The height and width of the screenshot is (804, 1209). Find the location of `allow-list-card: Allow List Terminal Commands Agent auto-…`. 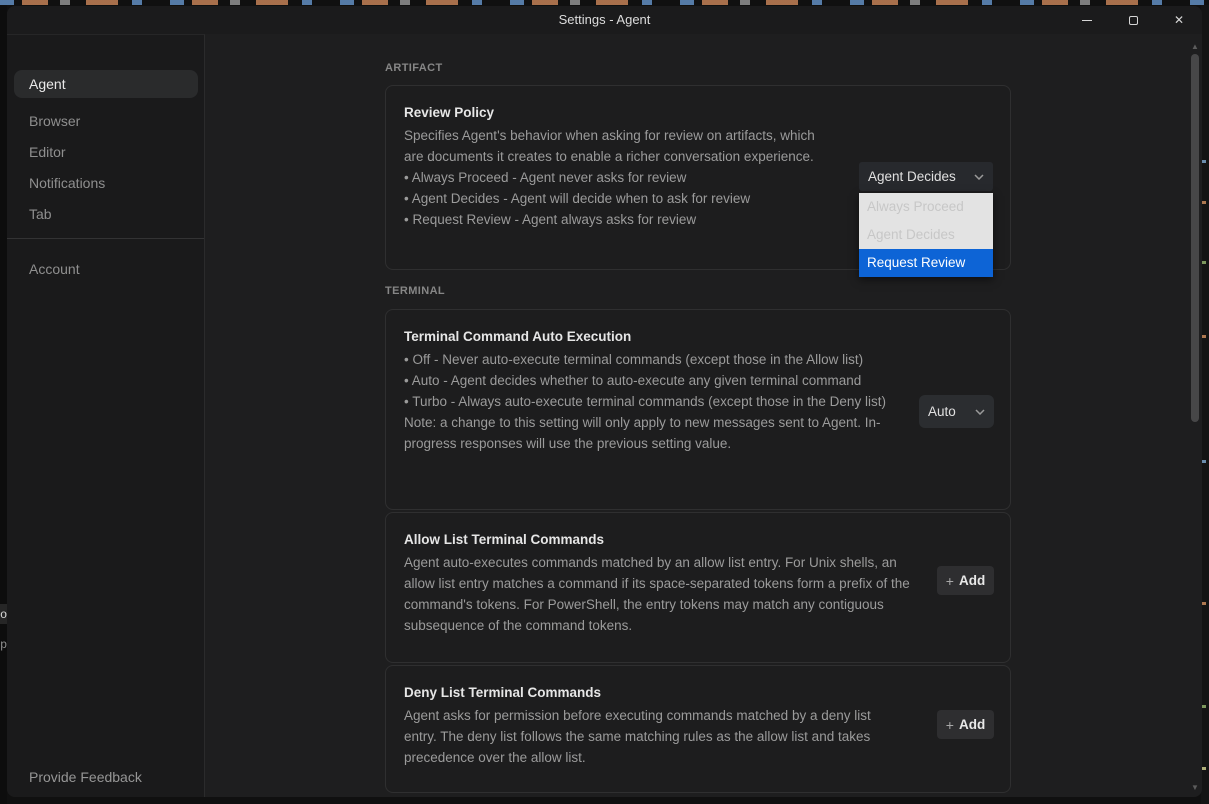

allow-list-card: Allow List Terminal Commands Agent auto-… is located at coordinates (698, 587).